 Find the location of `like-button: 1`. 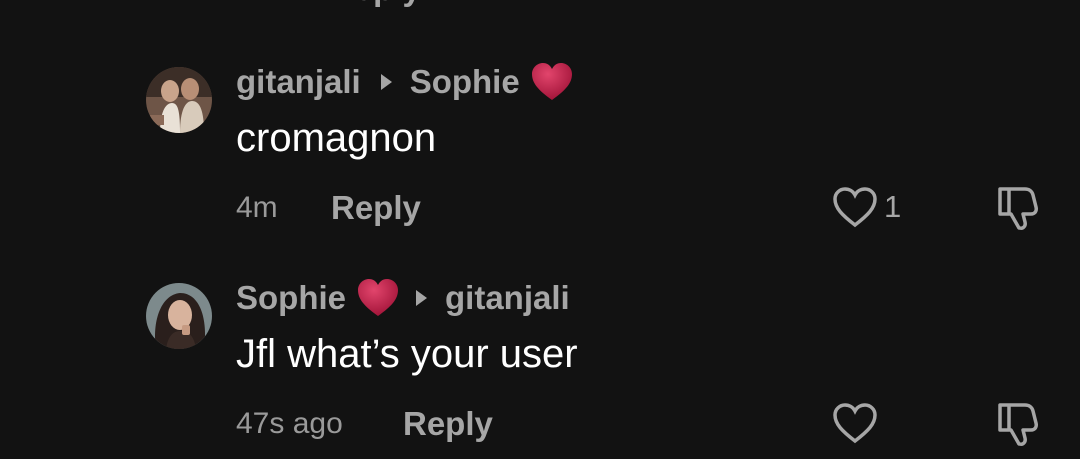

like-button: 1 is located at coordinates (866, 207).